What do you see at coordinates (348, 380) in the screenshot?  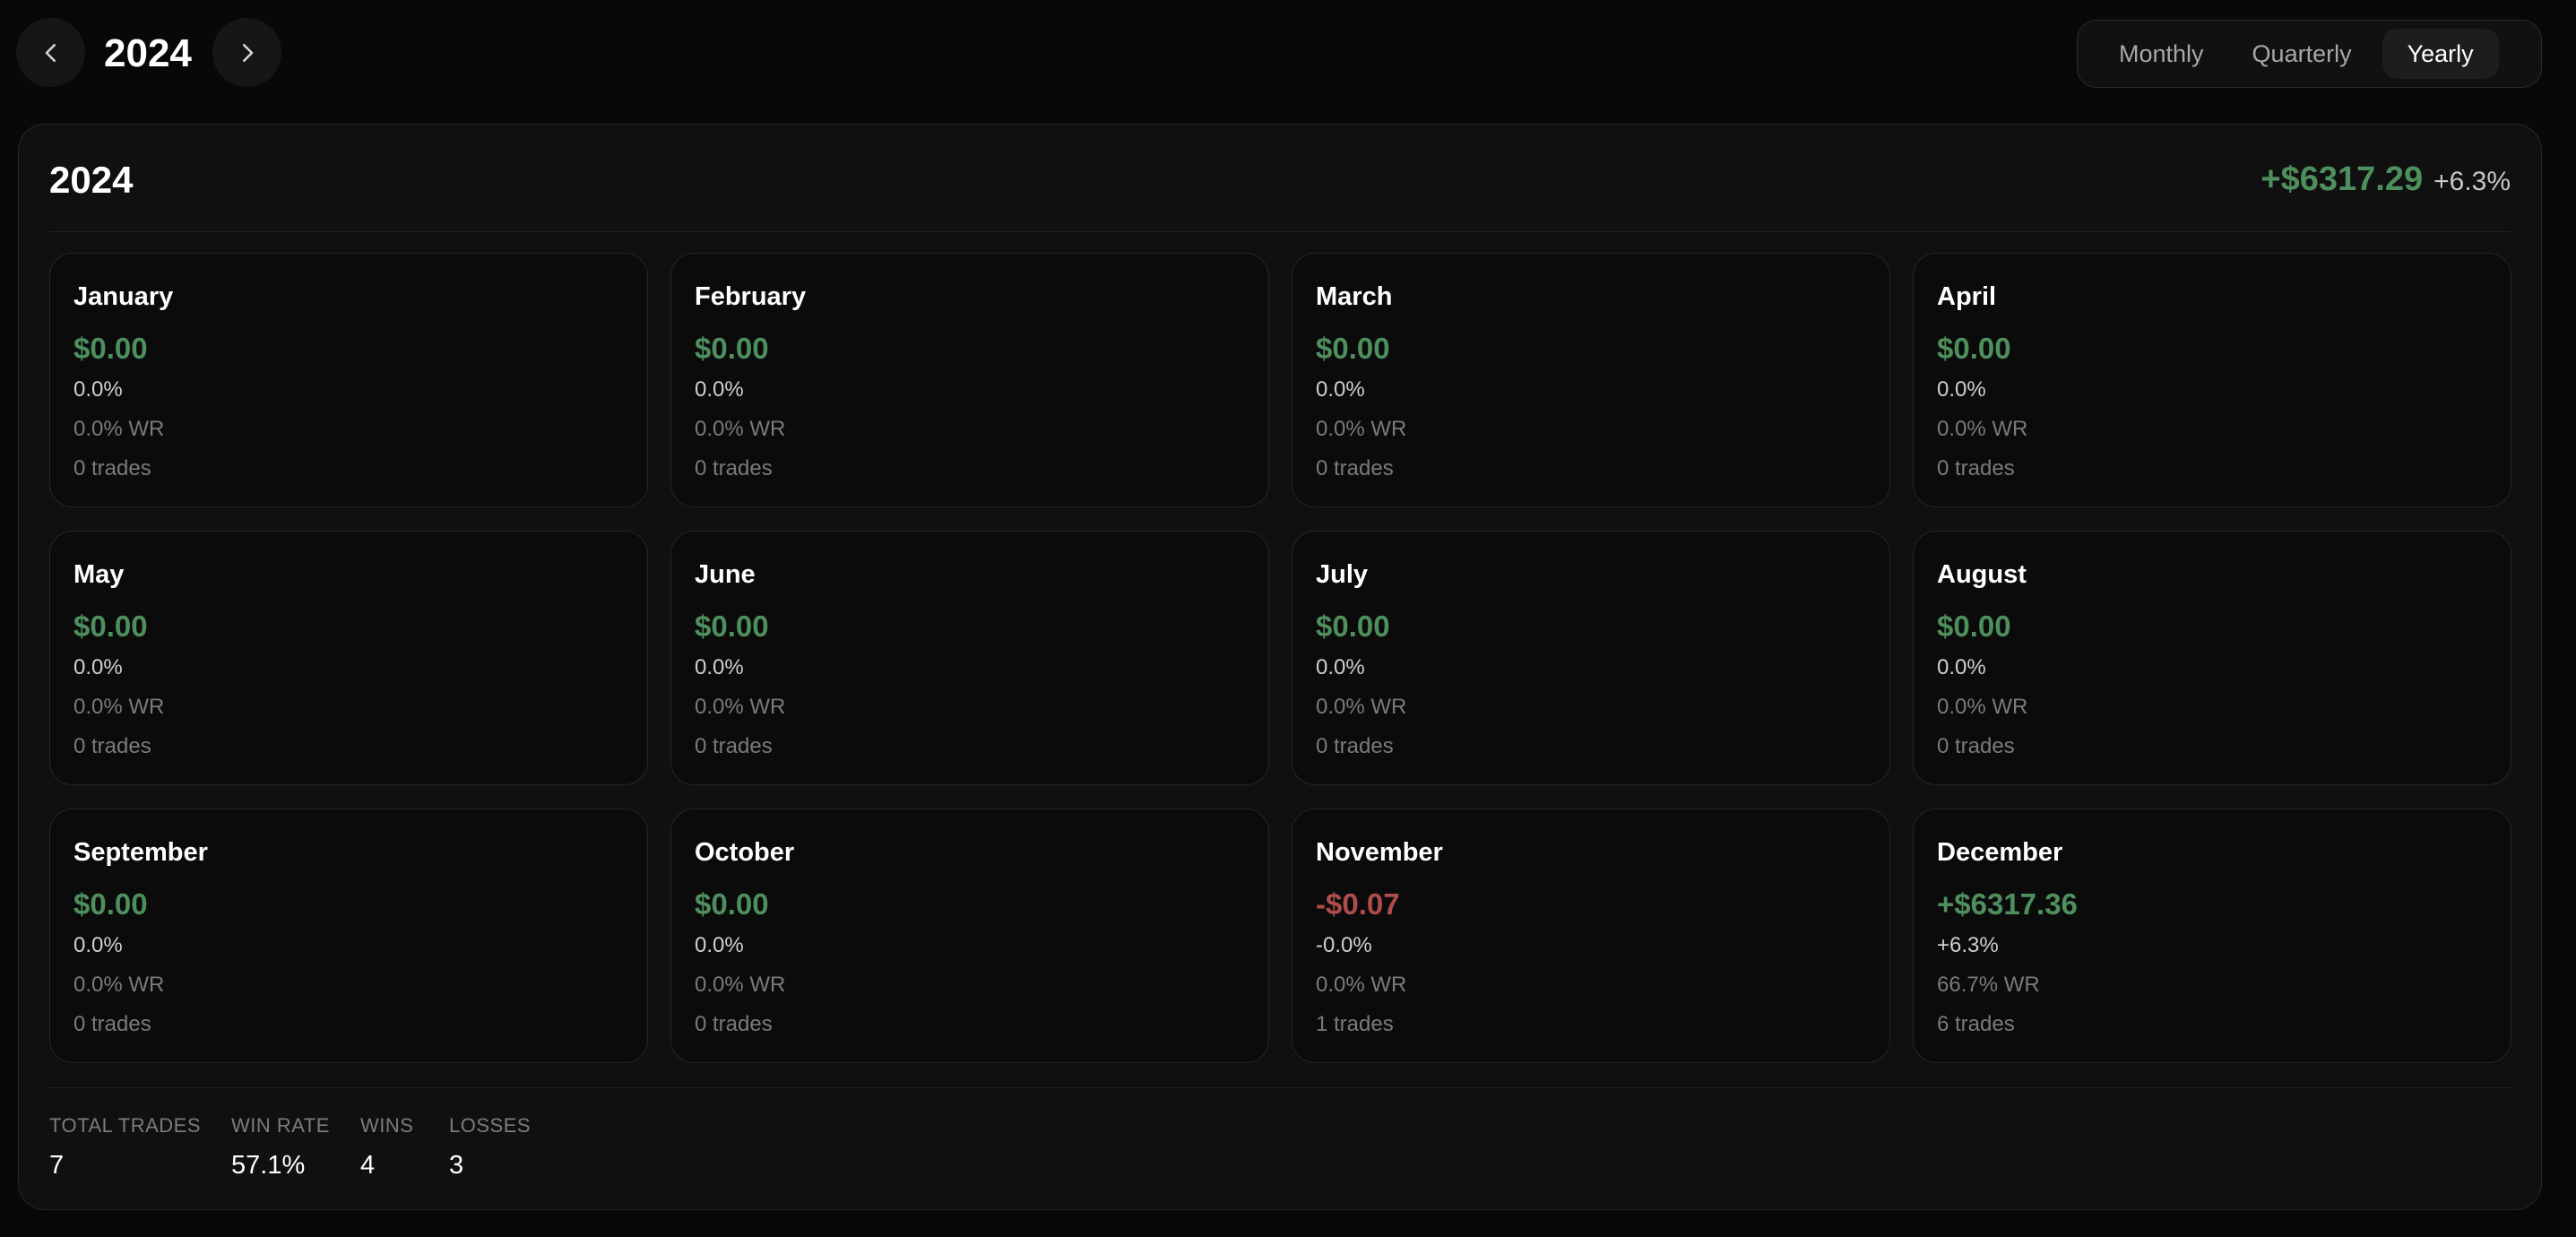 I see `month-card-january: January $0.00 0.0% 0.0% WR 0 trades` at bounding box center [348, 380].